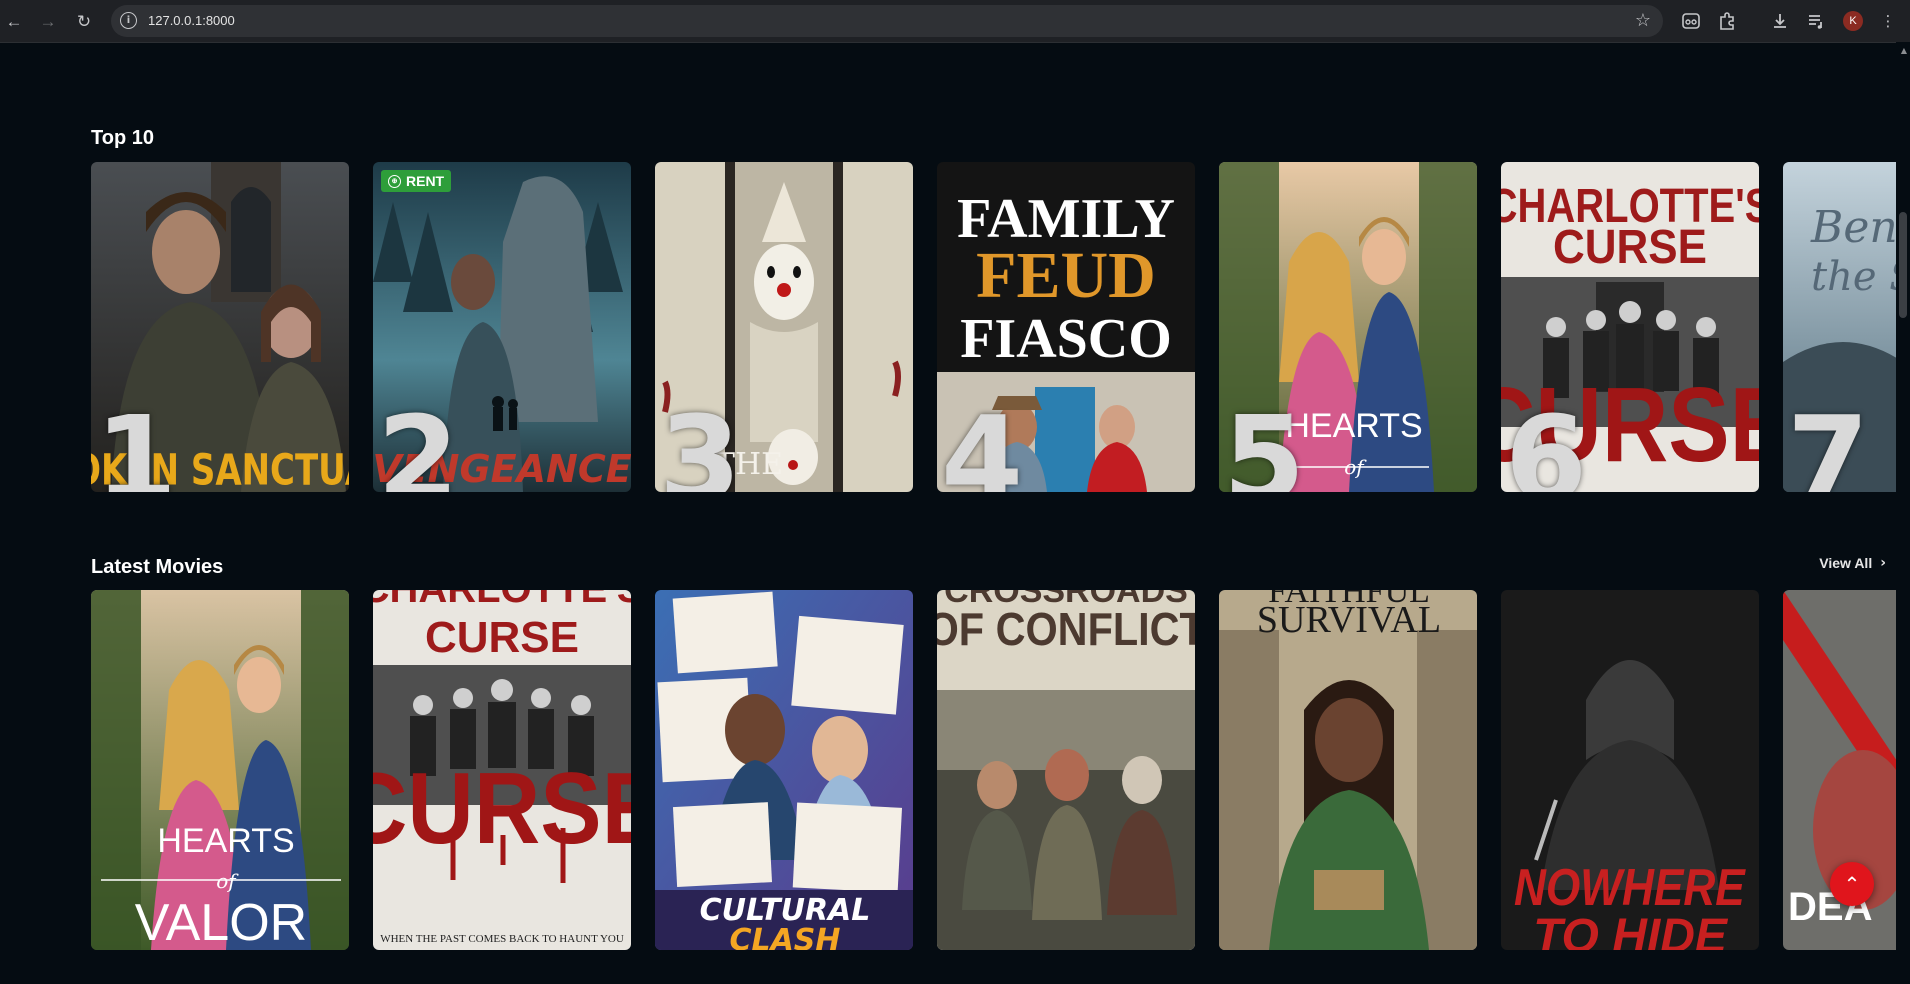 This screenshot has height=984, width=1910. I want to click on top10-card-7: Ben the S 7, so click(1839, 327).